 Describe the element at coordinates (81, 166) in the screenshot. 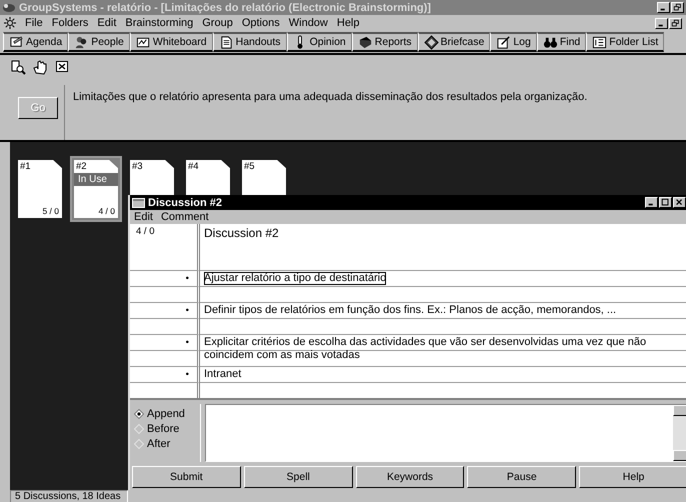

I see `card-label: #2` at that location.